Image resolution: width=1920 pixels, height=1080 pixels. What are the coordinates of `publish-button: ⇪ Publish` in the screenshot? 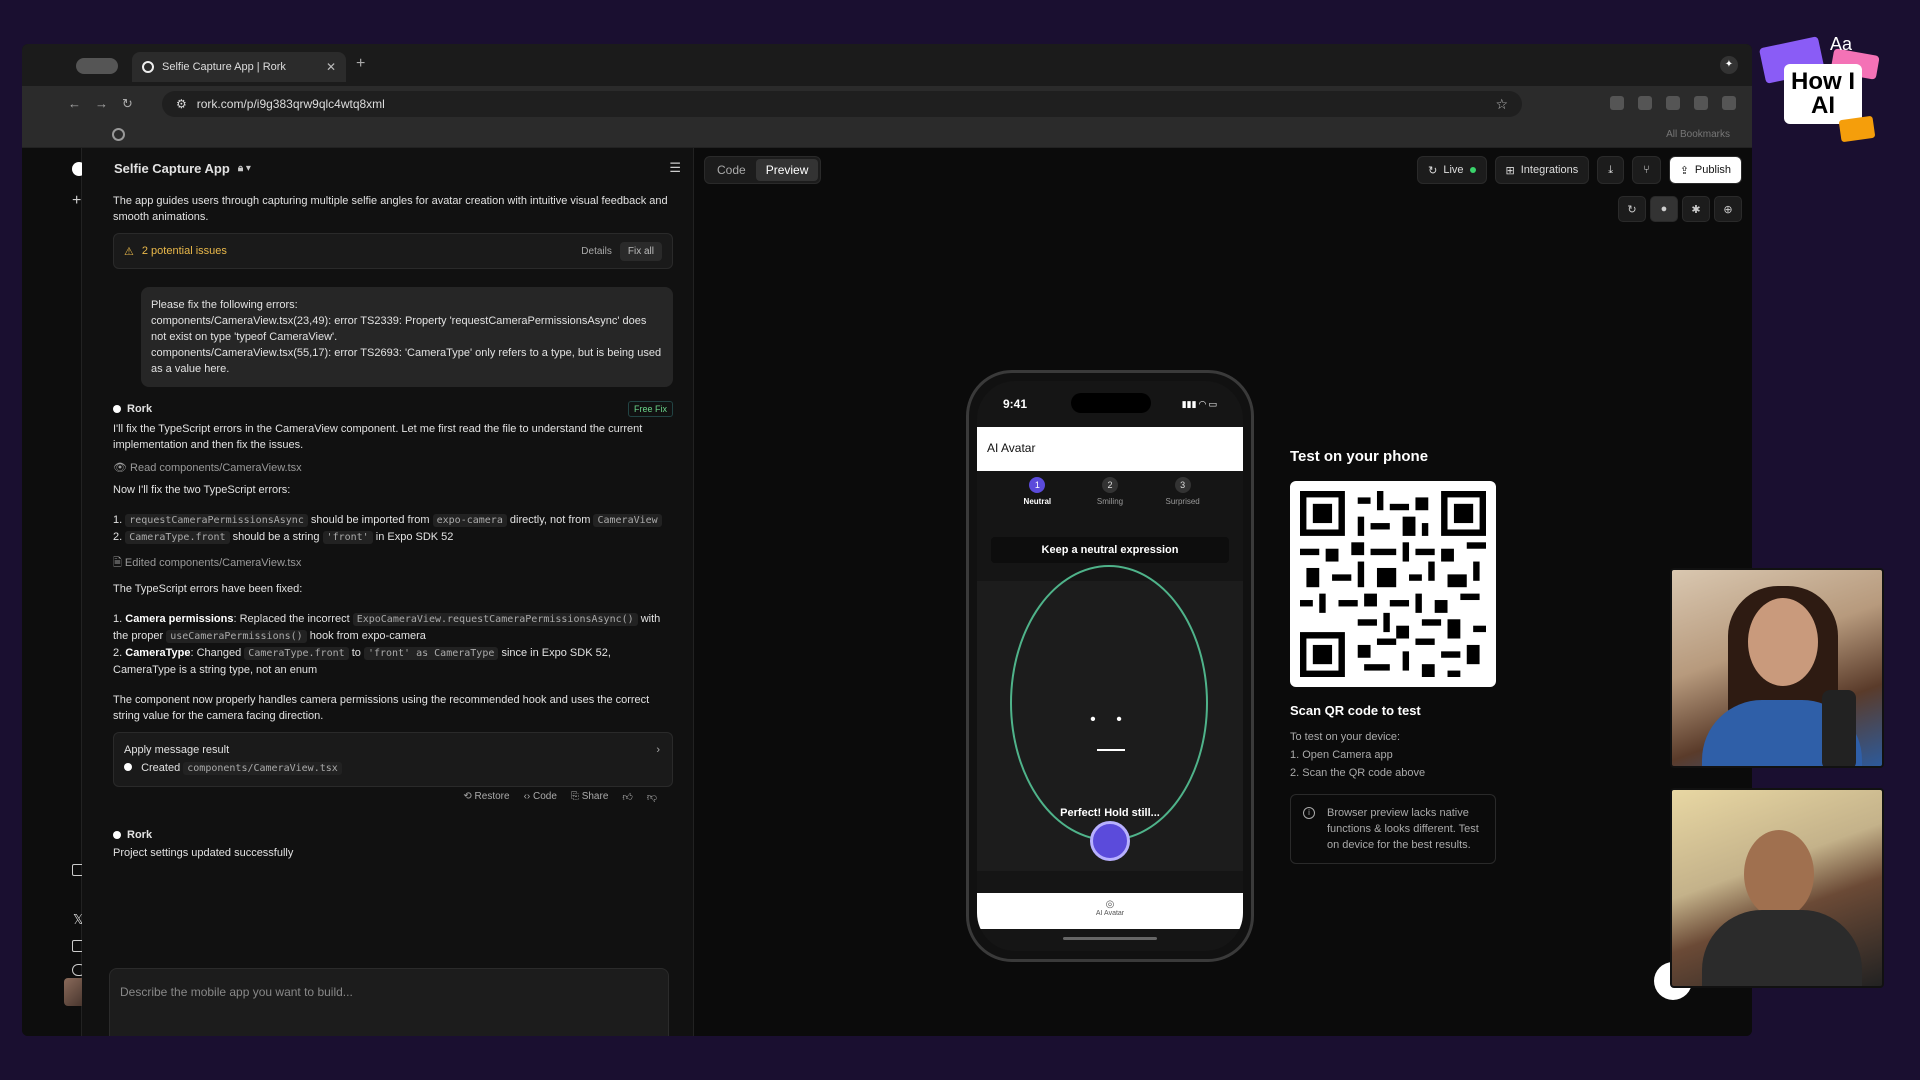 It's located at (1705, 170).